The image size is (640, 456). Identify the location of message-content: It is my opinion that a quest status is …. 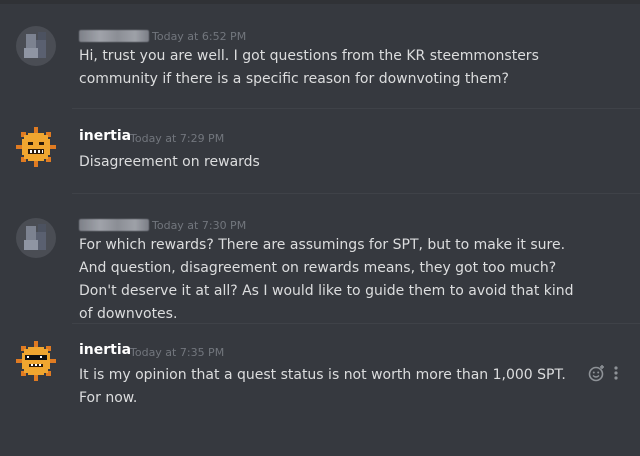
(324, 387).